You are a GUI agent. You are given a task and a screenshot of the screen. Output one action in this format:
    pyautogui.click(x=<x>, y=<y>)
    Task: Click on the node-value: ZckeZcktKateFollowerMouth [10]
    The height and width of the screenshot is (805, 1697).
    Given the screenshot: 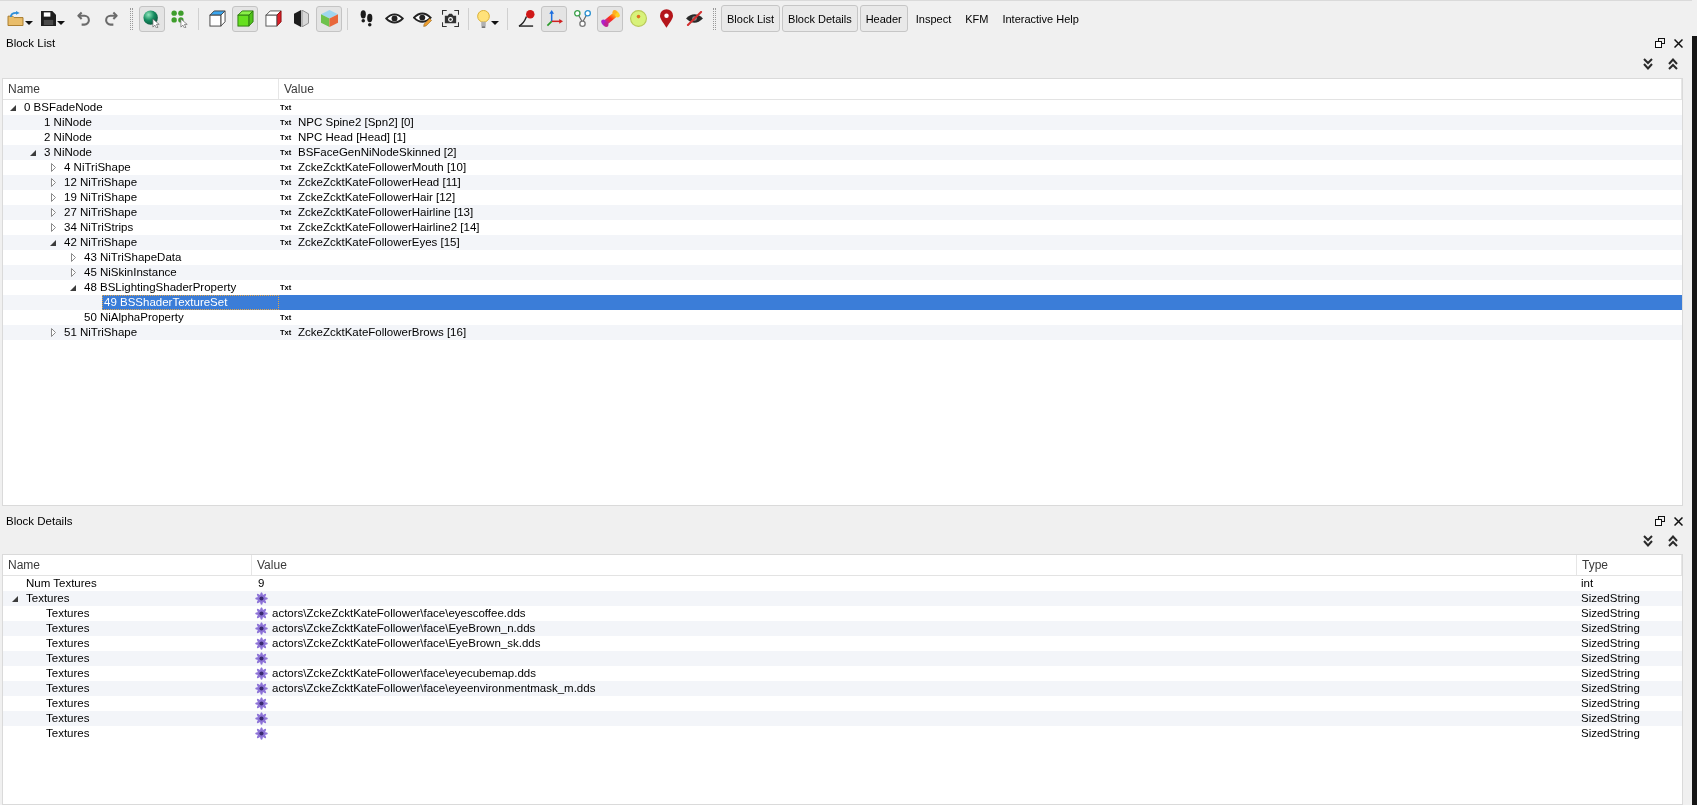 What is the action you would take?
    pyautogui.click(x=382, y=167)
    